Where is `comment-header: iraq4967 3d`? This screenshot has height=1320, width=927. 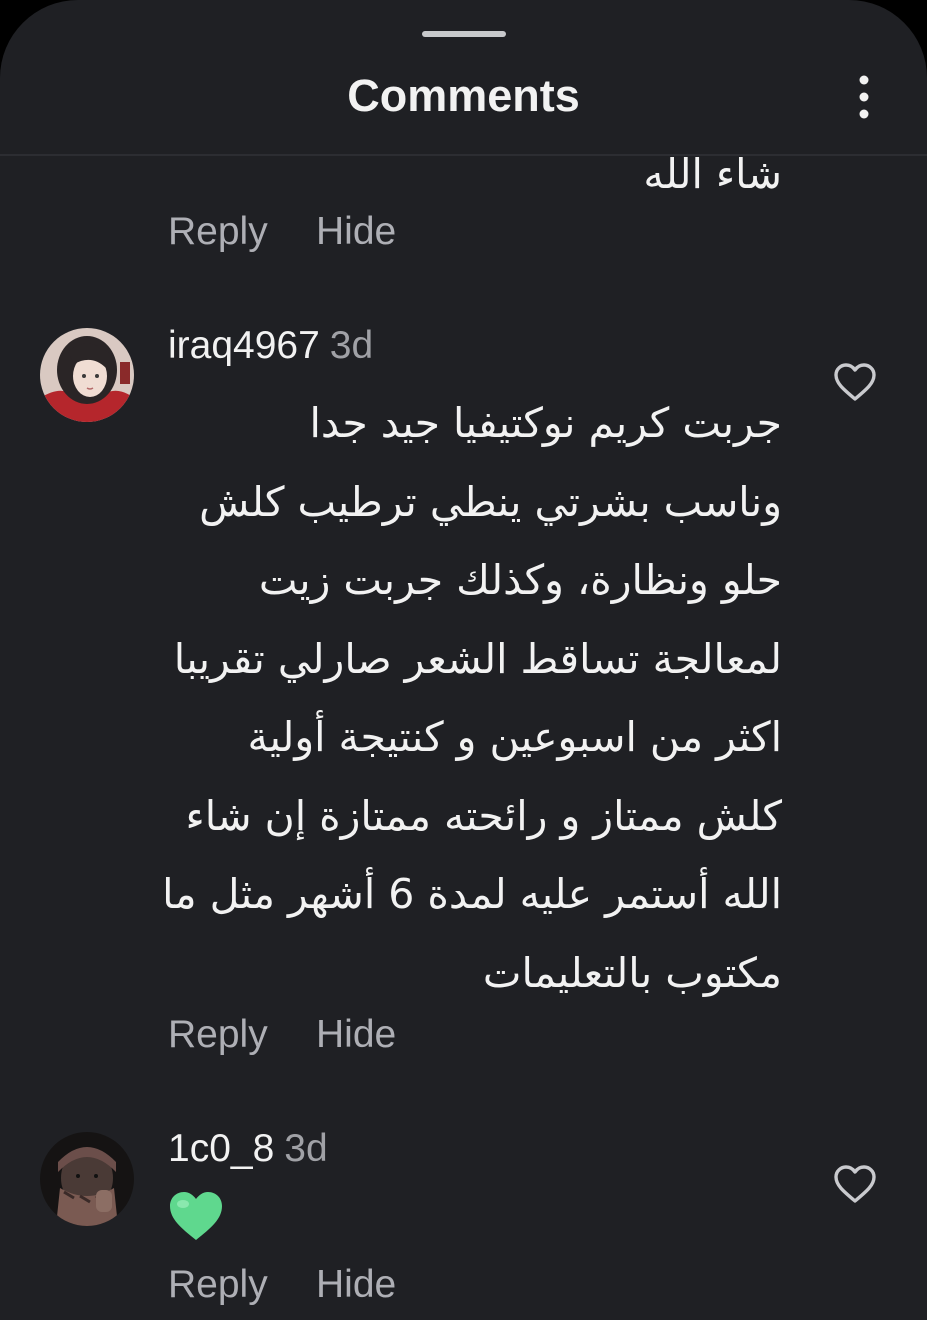
comment-header: iraq4967 3d is located at coordinates (270, 346).